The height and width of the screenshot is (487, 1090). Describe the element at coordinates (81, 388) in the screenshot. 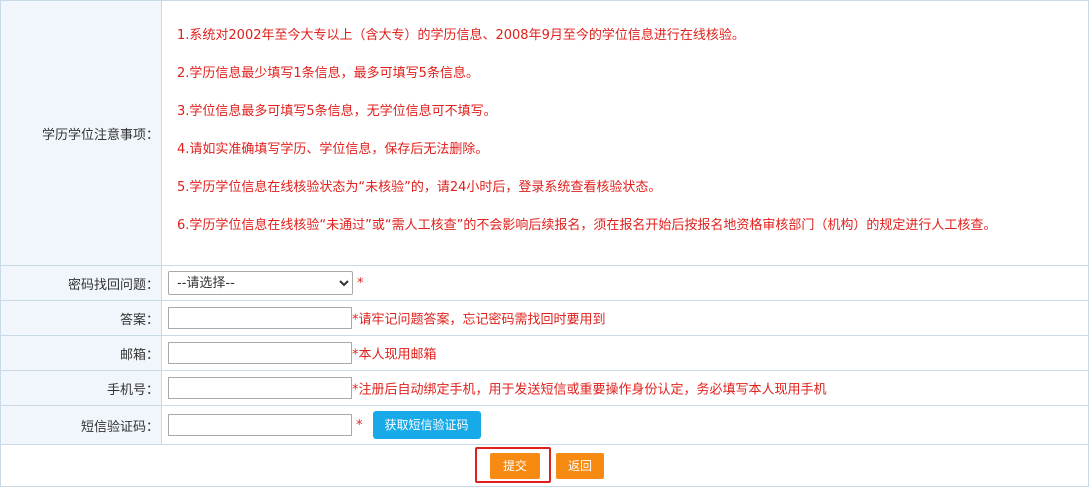

I see `phone-label: 手机号：` at that location.